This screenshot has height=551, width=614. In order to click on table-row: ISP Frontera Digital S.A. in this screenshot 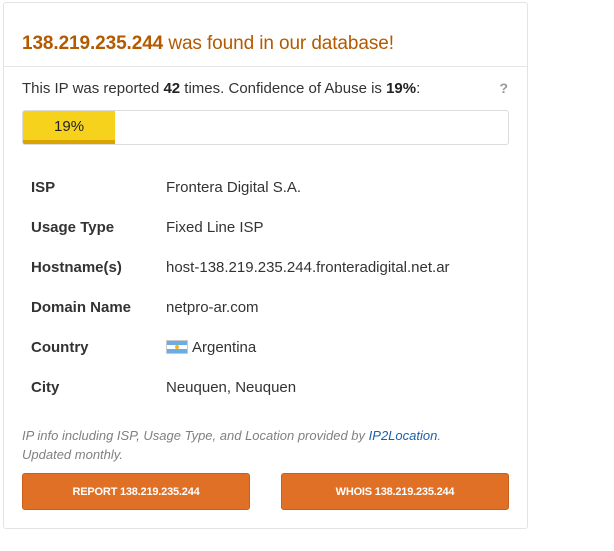, I will do `click(265, 187)`.